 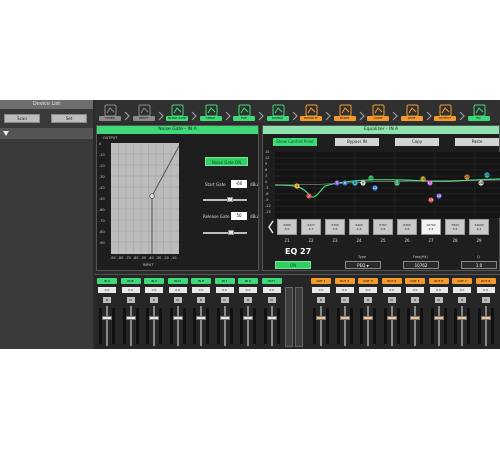 What do you see at coordinates (477, 142) in the screenshot?
I see `paste-button: Paste` at bounding box center [477, 142].